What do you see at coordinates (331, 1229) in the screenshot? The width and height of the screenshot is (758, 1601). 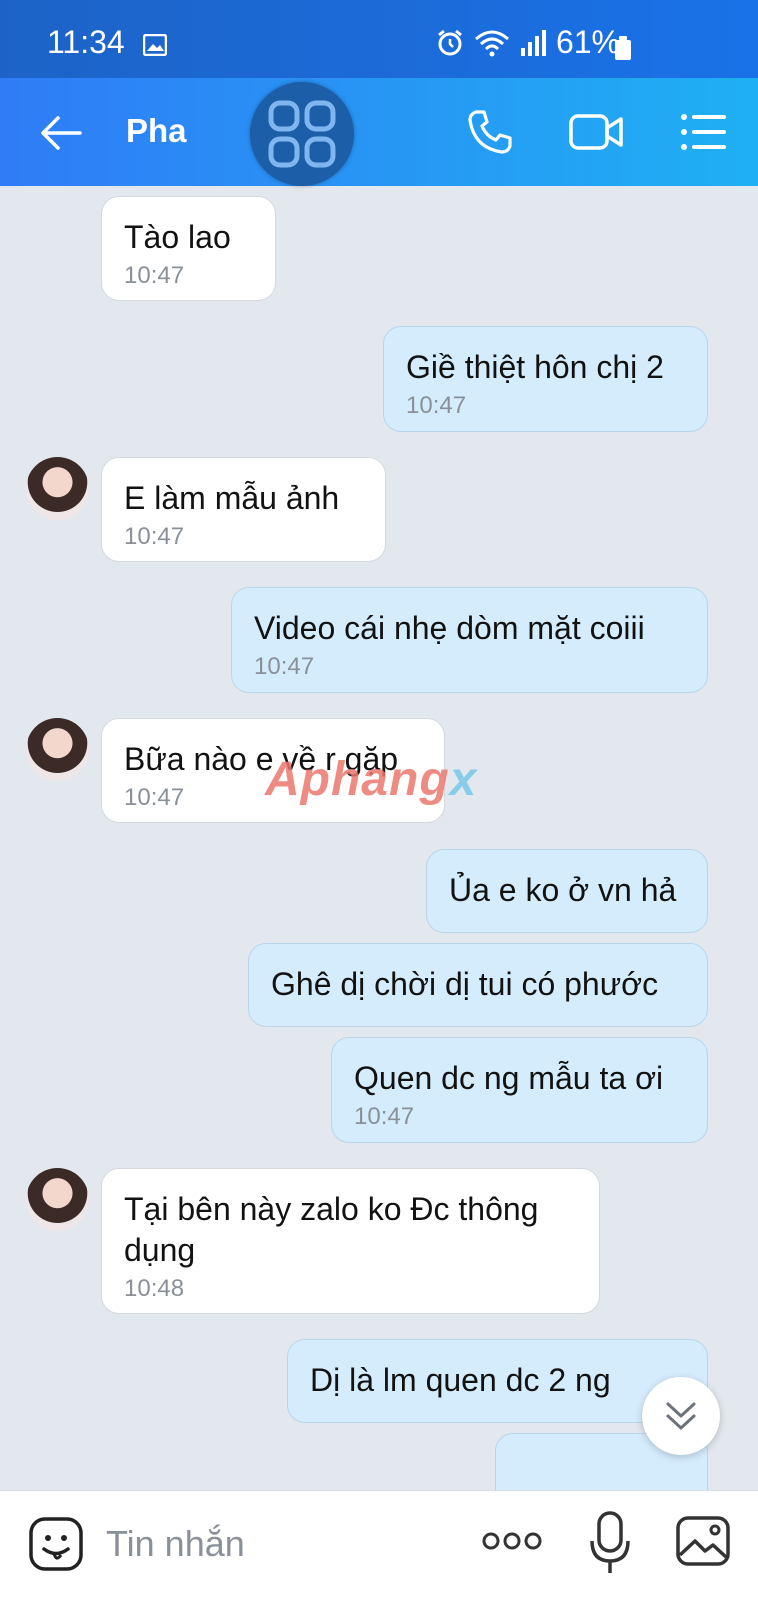 I see `message-text: Tại bên này zalo ko Đc thông dụng` at bounding box center [331, 1229].